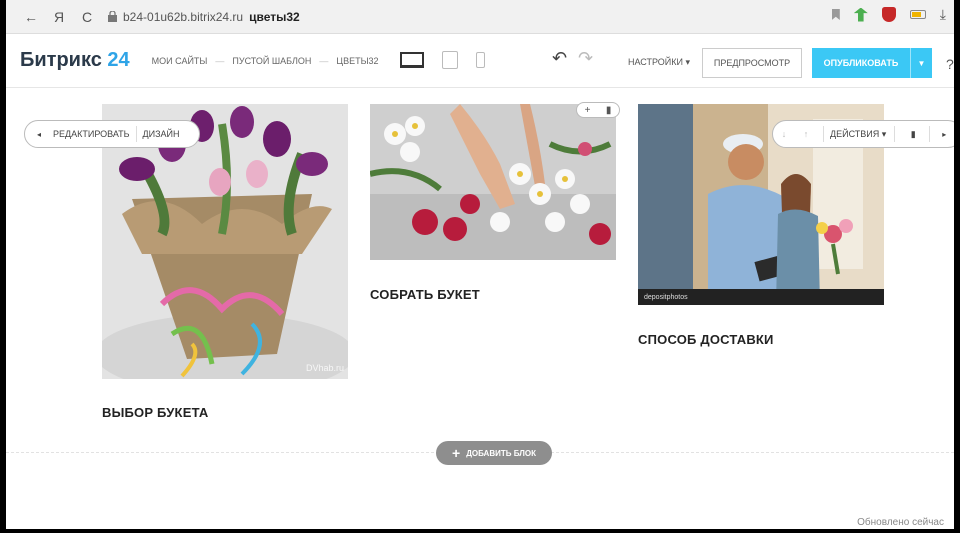  What do you see at coordinates (666, 297) in the screenshot?
I see `stock-watermark: depositphotos` at bounding box center [666, 297].